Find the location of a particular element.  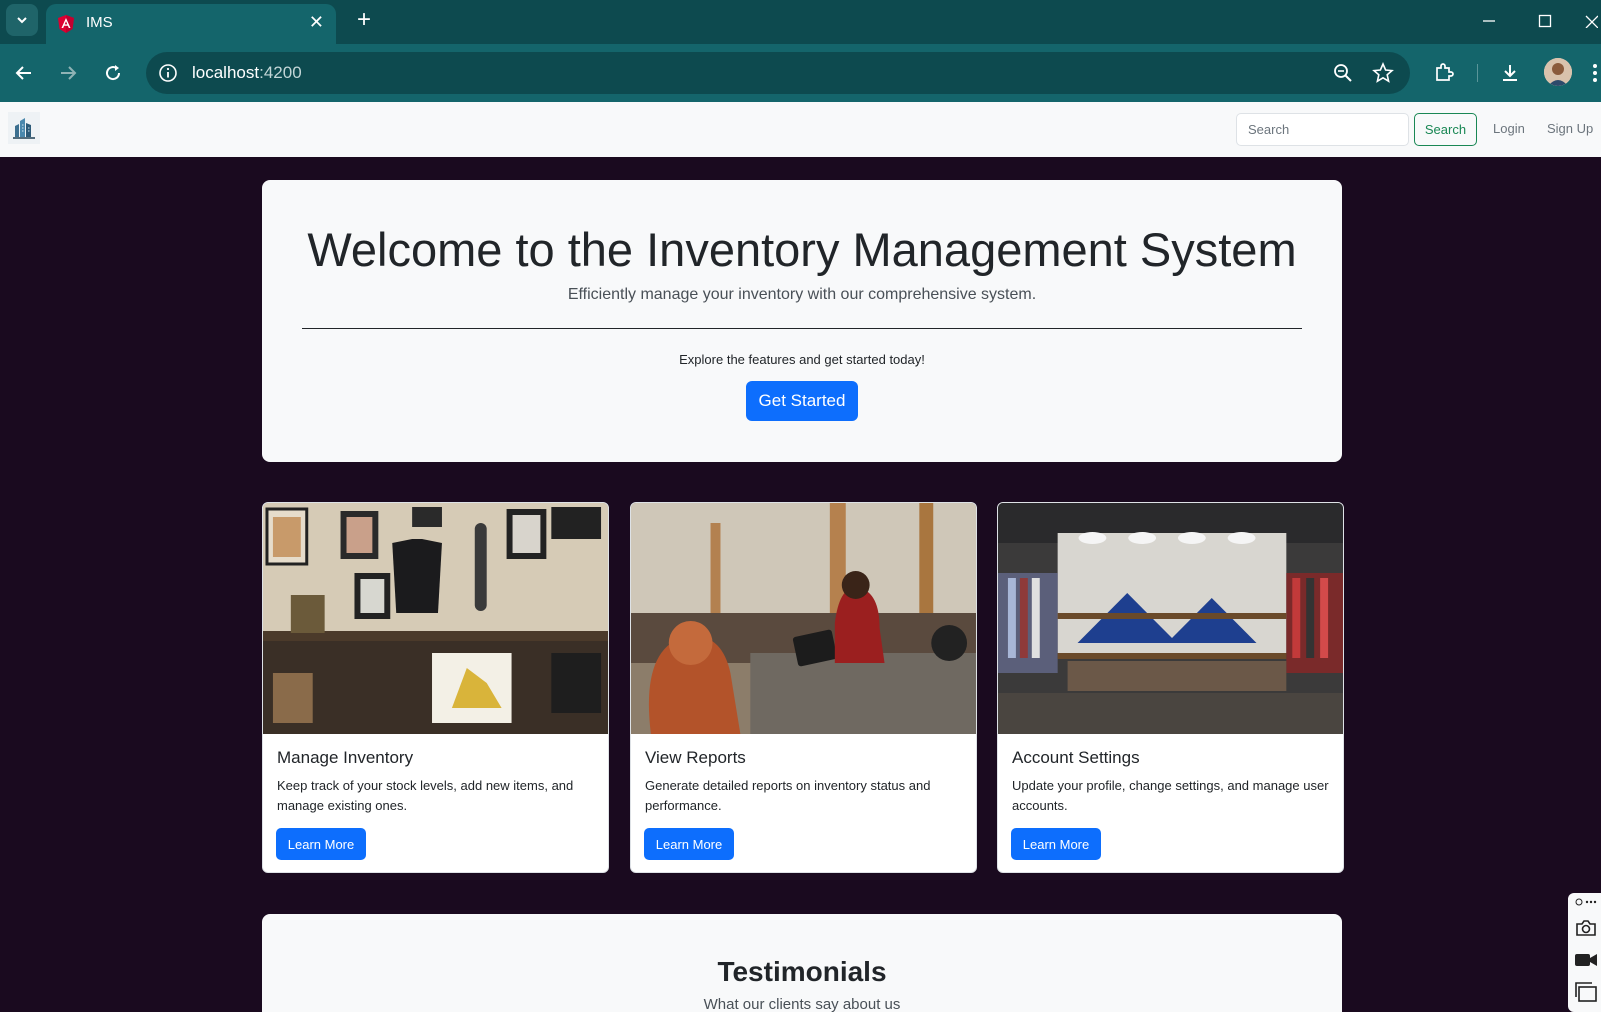

forward-icon is located at coordinates (68, 73).